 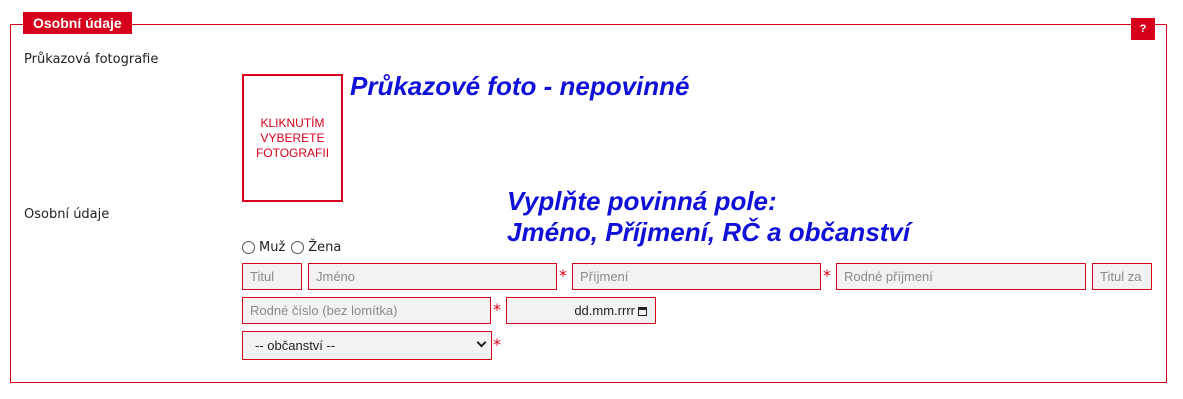 I want to click on gender-radio-group: Muž Žena, so click(x=294, y=247).